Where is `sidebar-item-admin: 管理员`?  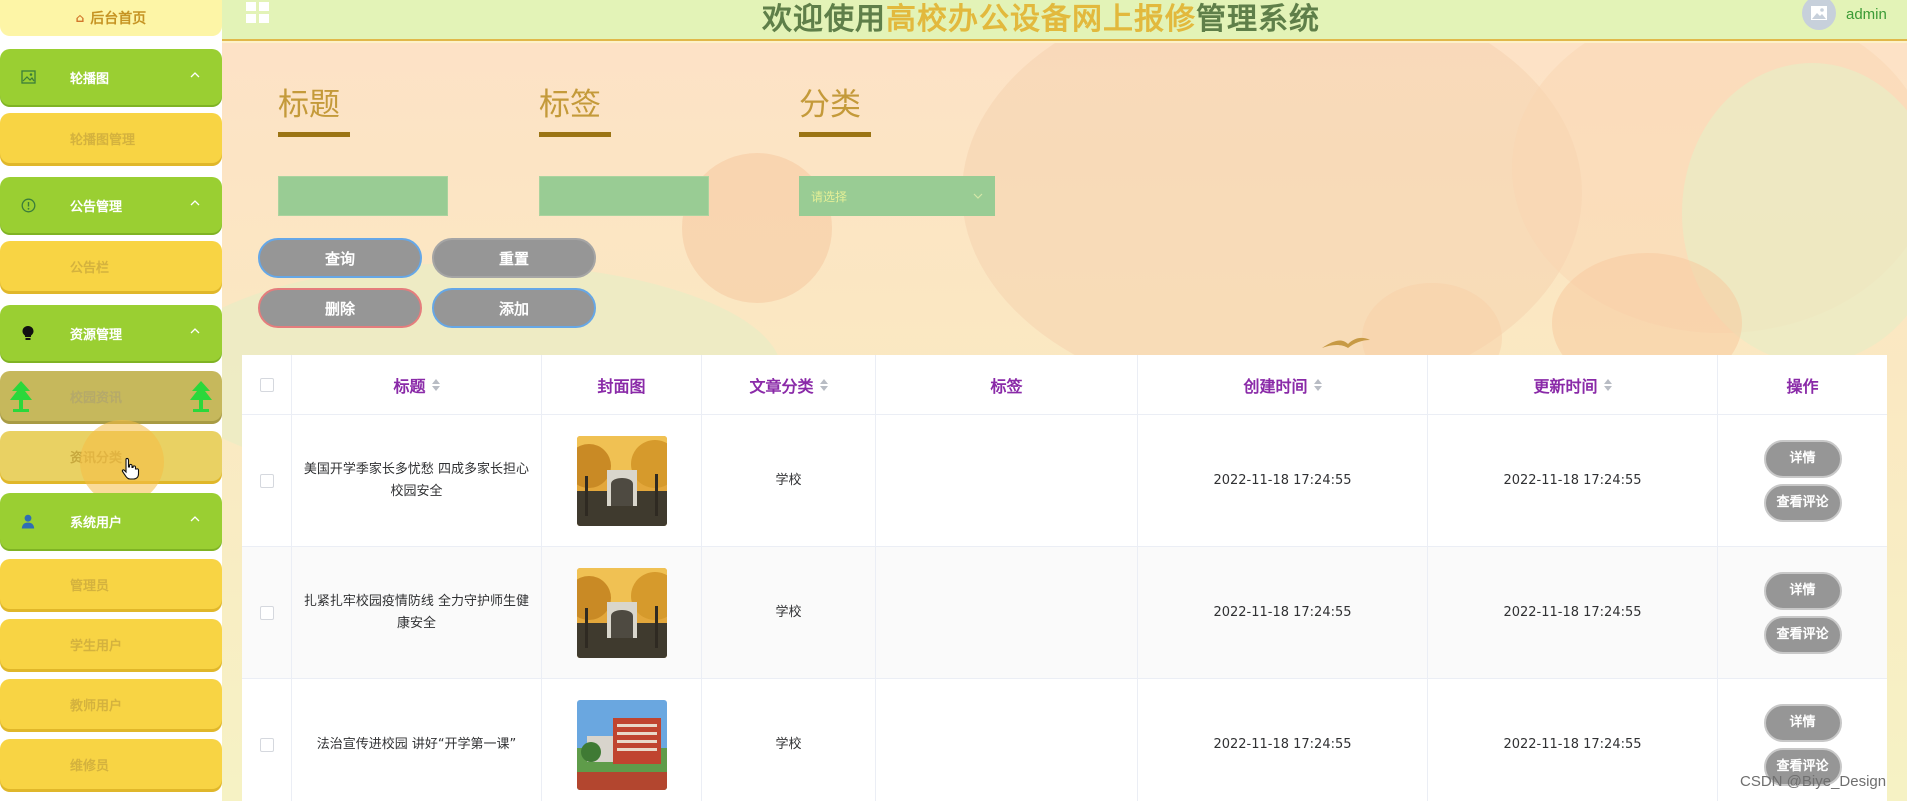 sidebar-item-admin: 管理员 is located at coordinates (111, 584).